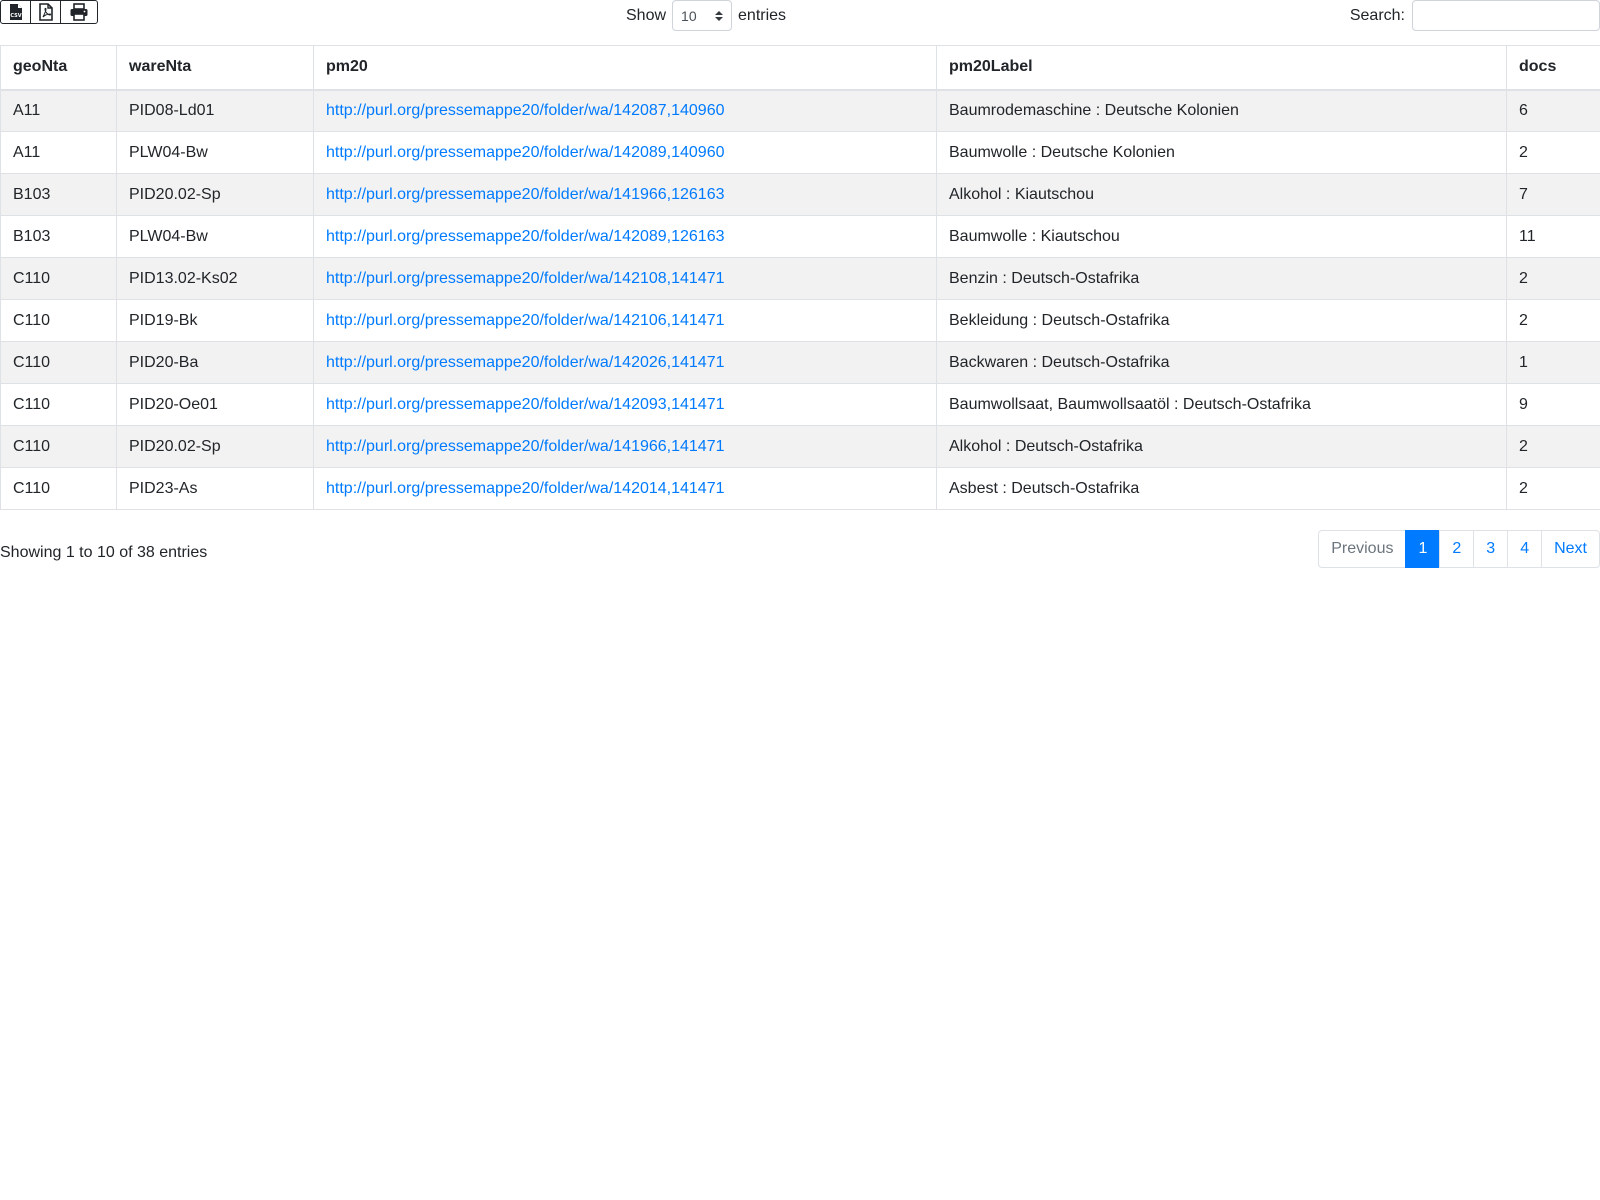  What do you see at coordinates (689, 15) in the screenshot?
I see `page-length-value: 10` at bounding box center [689, 15].